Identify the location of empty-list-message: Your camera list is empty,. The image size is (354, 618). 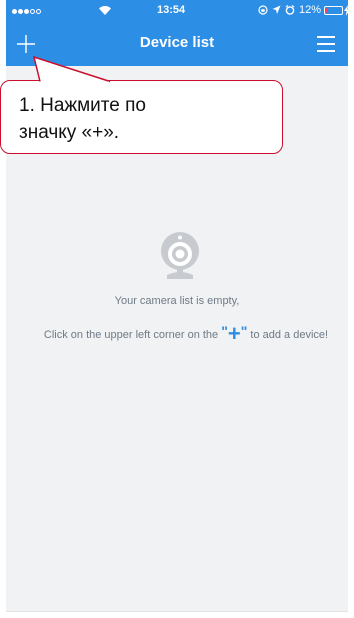
(177, 301).